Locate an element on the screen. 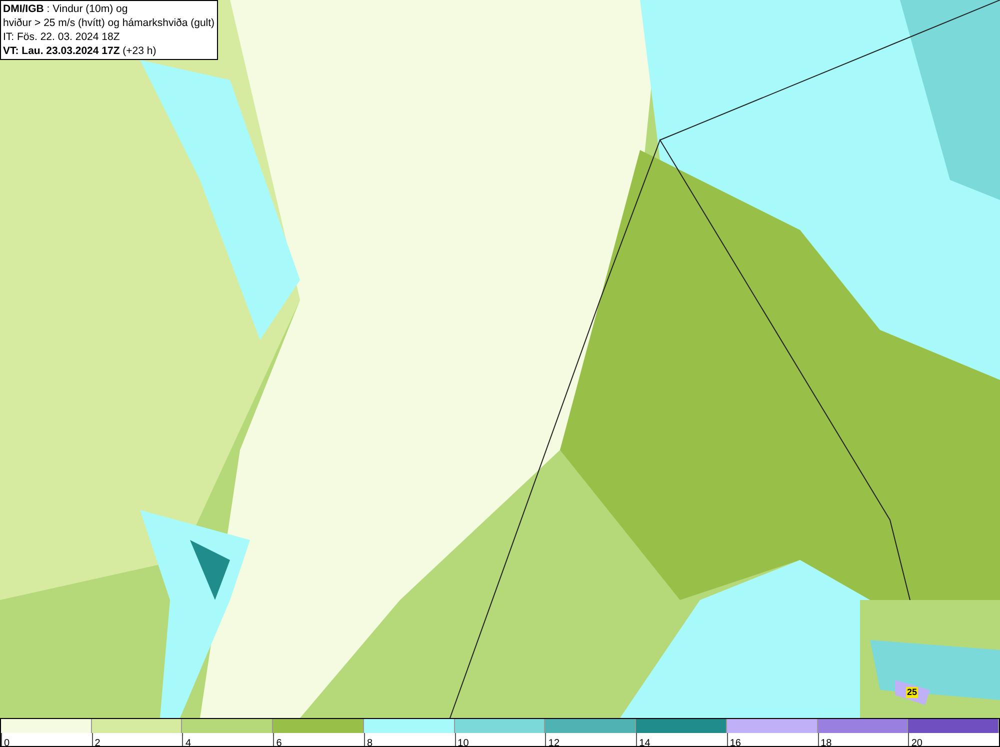  header-text: VT: Lau. 23.03.2024 17Z (+23 h) is located at coordinates (79, 51).